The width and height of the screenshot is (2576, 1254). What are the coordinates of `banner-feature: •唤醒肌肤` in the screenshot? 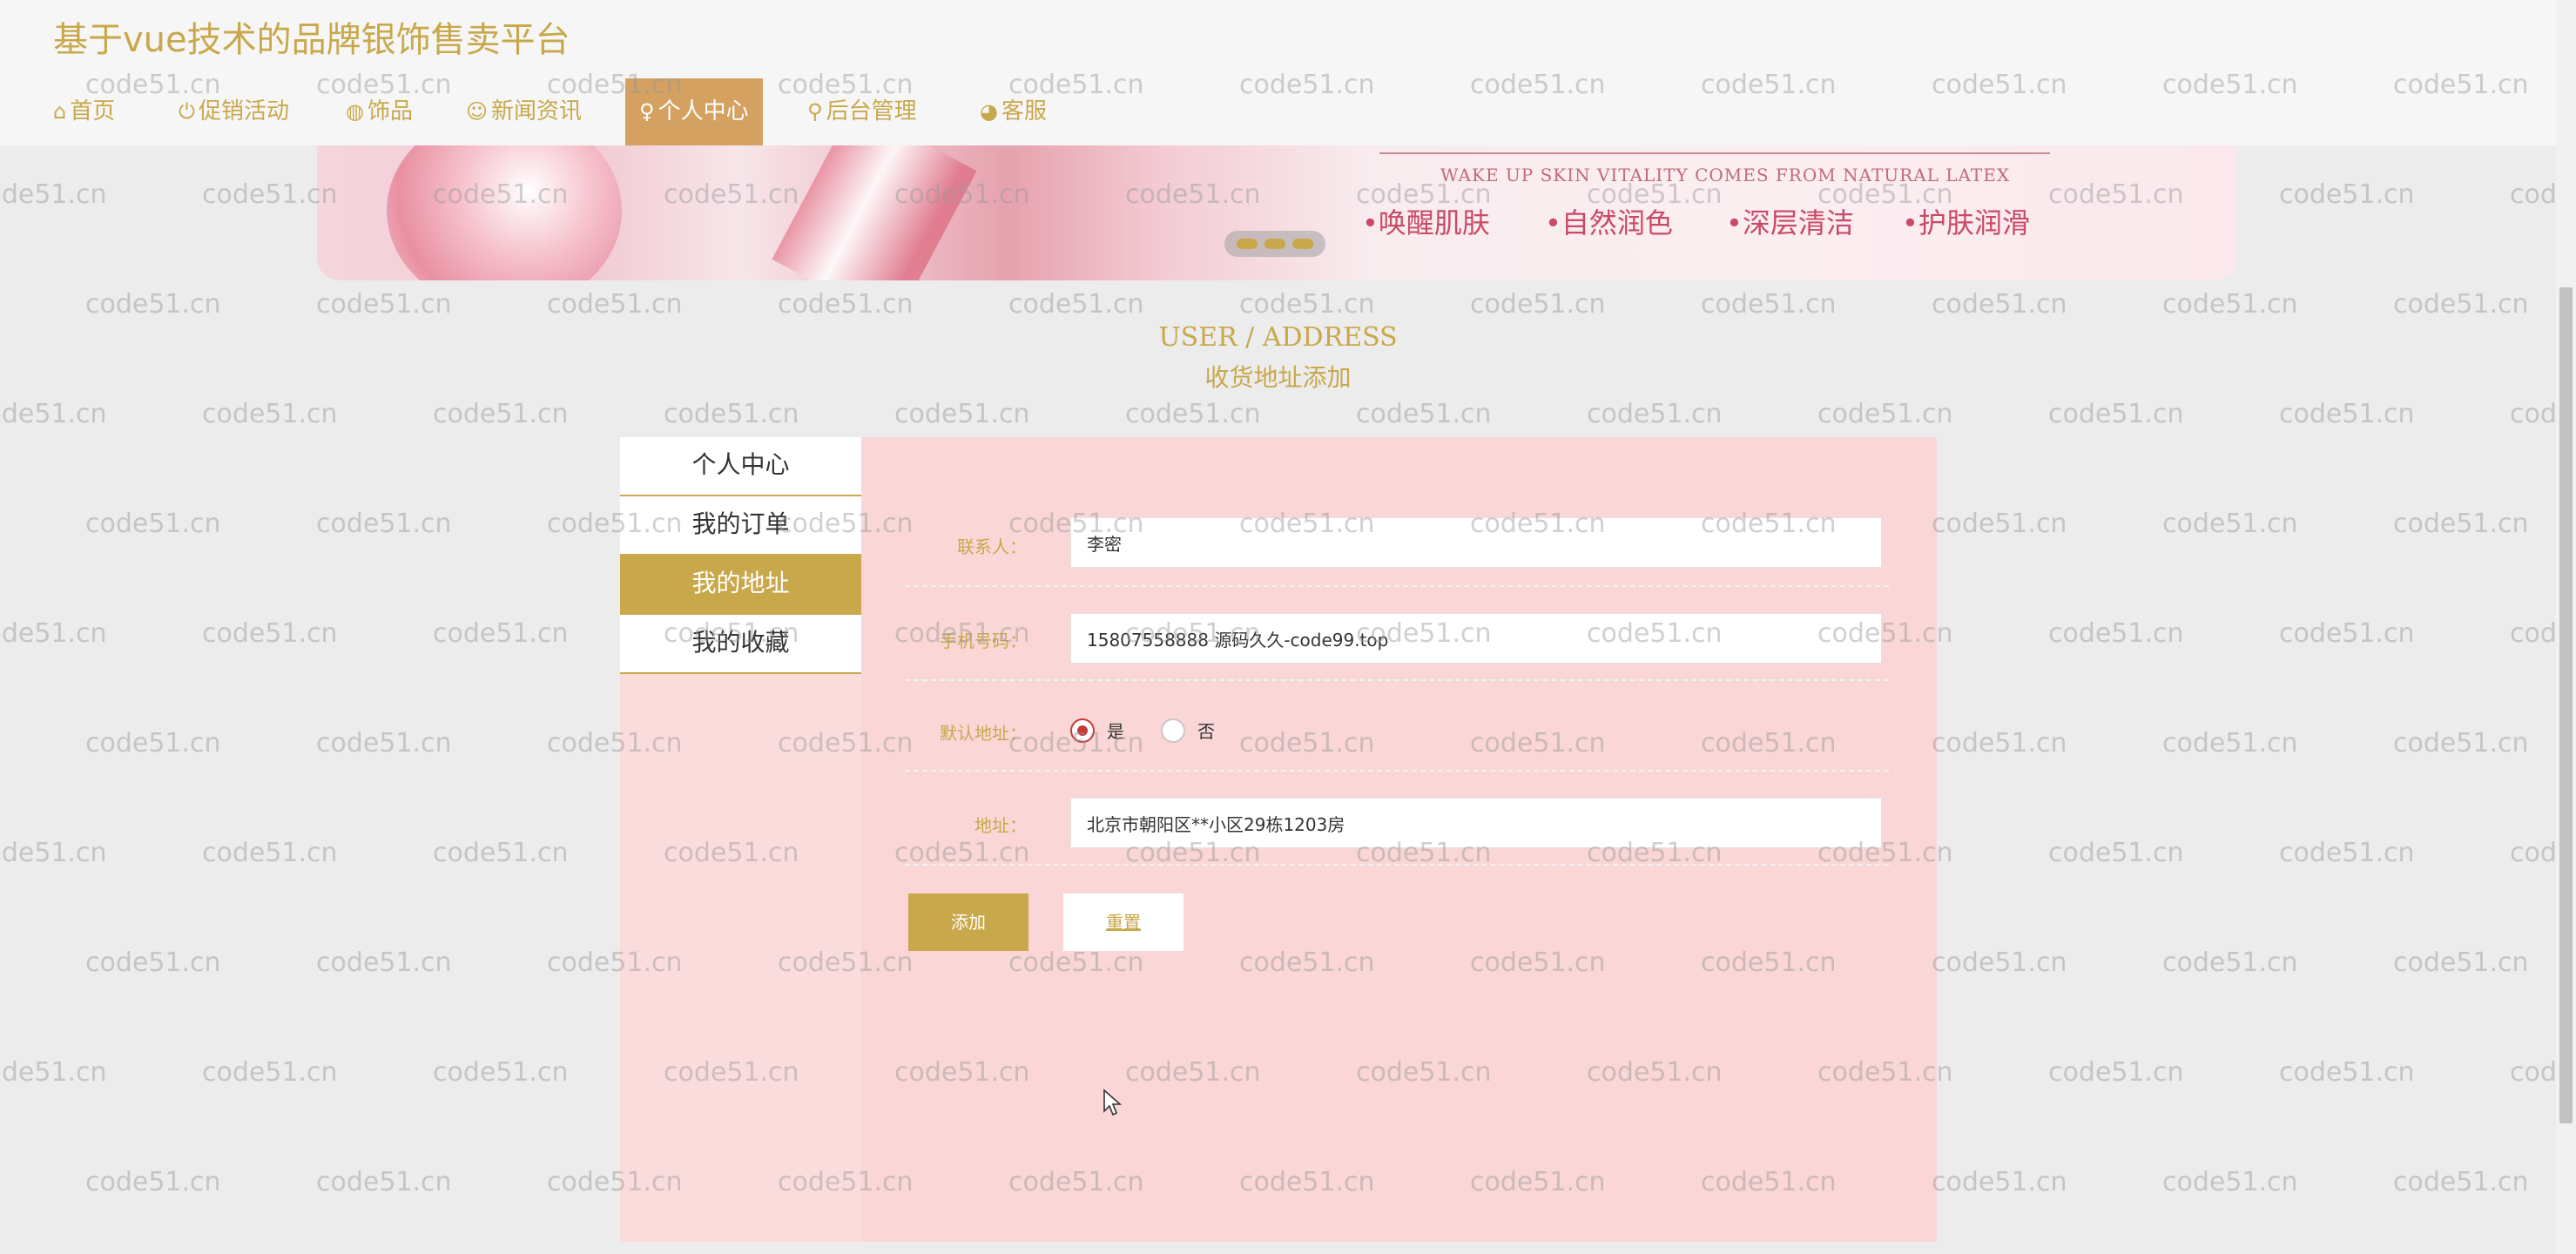 It's located at (1426, 222).